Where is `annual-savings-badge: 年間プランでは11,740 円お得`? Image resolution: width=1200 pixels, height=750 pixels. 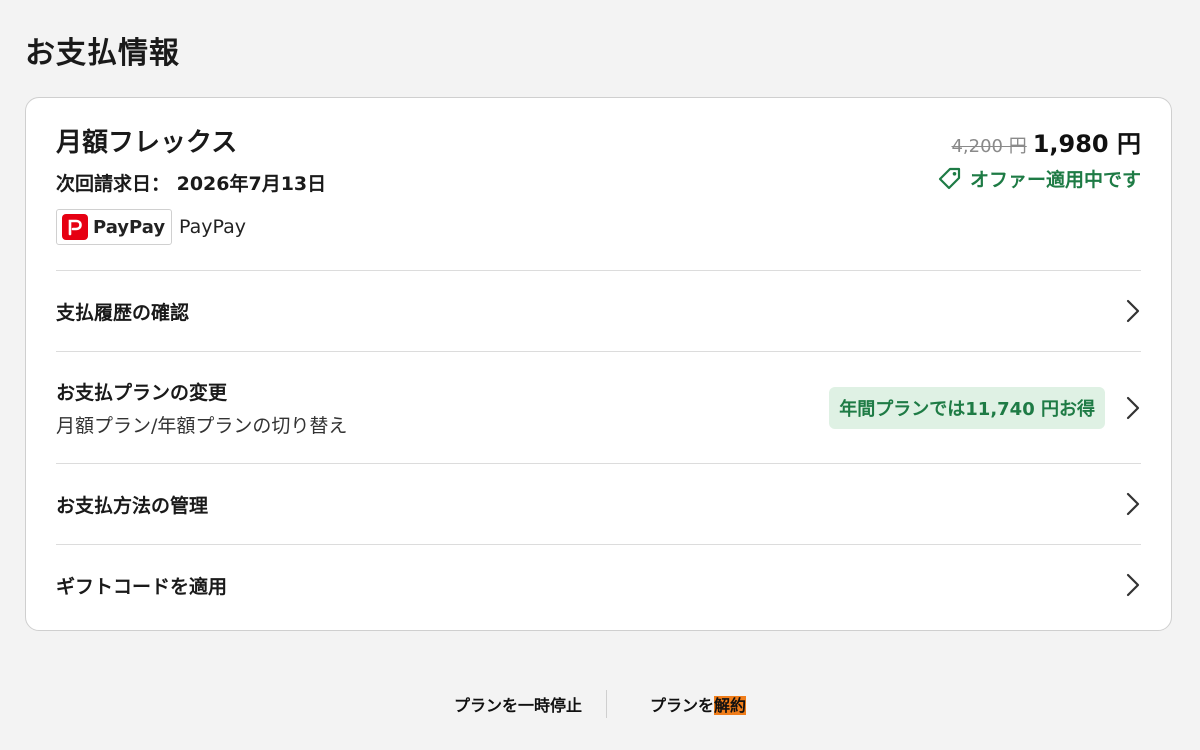
annual-savings-badge: 年間プランでは11,740 円お得 is located at coordinates (967, 407).